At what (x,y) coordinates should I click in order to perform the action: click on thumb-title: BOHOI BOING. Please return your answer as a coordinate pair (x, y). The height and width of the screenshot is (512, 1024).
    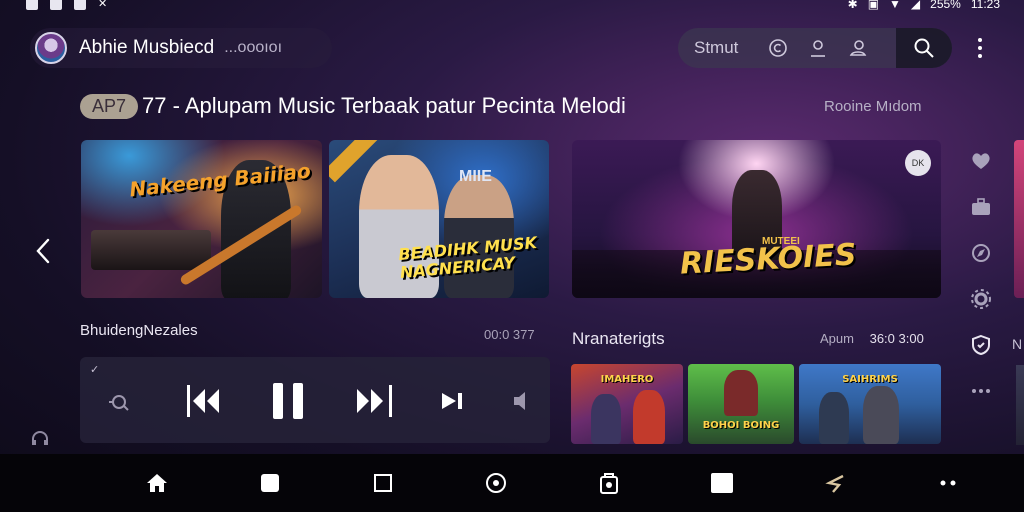
    Looking at the image, I should click on (741, 425).